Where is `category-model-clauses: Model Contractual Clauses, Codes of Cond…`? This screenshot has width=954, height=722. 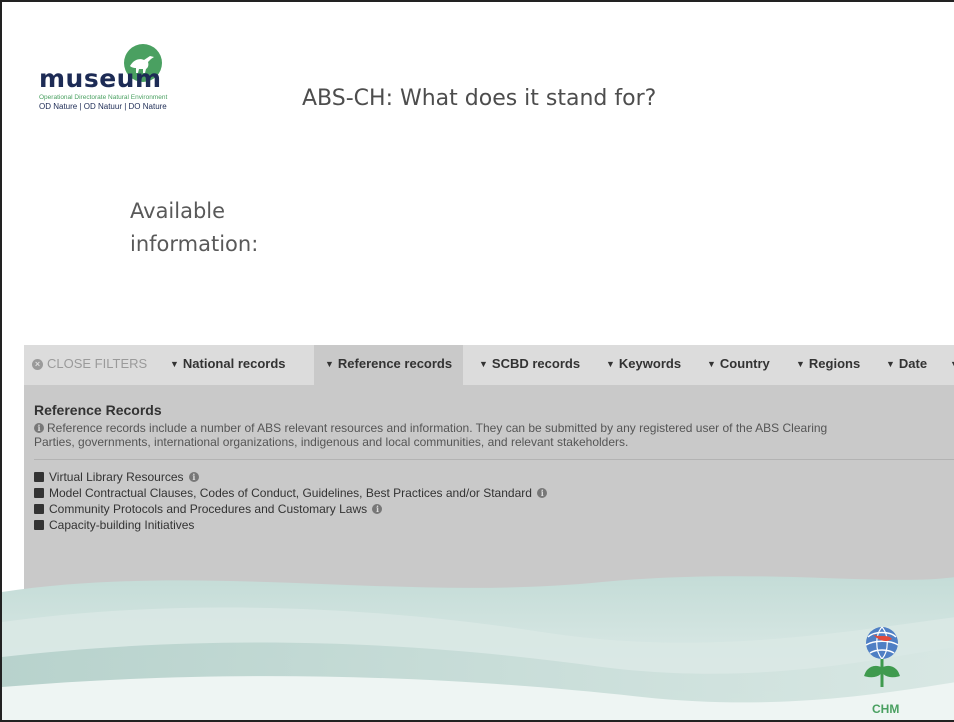 category-model-clauses: Model Contractual Clauses, Codes of Cond… is located at coordinates (291, 493).